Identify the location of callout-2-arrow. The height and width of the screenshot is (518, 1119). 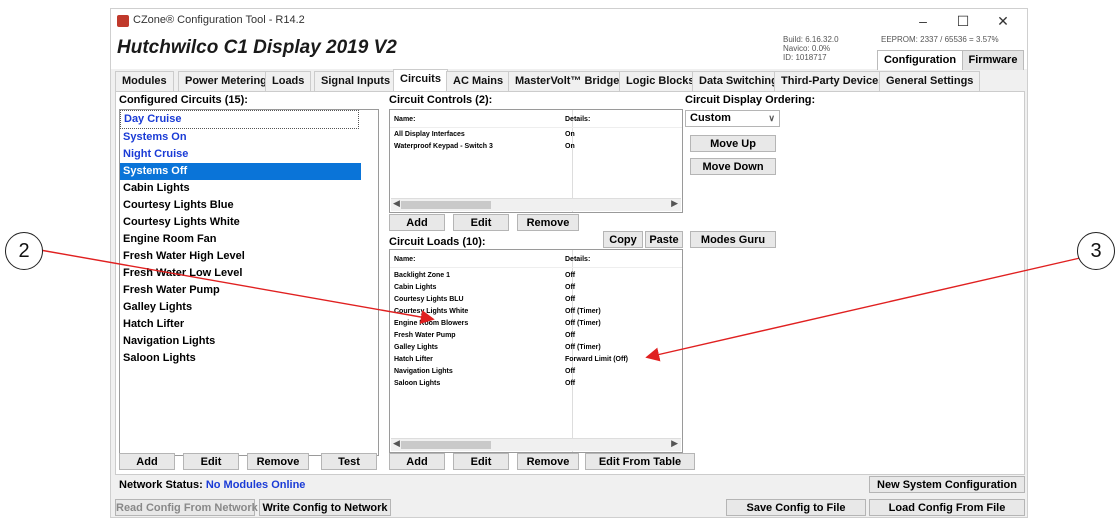
(237, 286).